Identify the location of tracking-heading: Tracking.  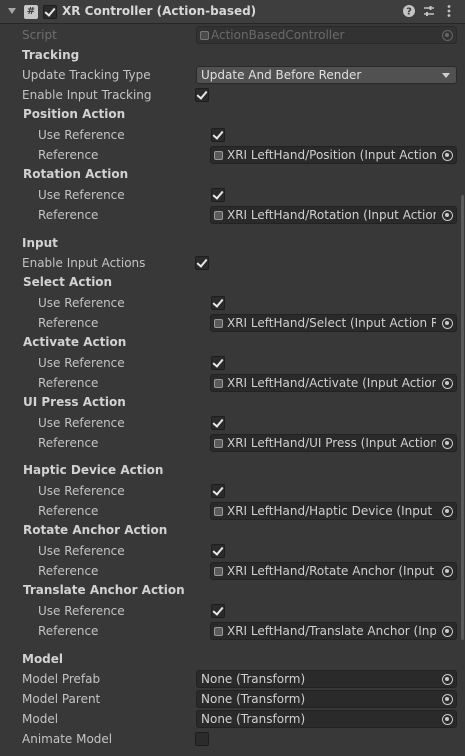
(51, 55).